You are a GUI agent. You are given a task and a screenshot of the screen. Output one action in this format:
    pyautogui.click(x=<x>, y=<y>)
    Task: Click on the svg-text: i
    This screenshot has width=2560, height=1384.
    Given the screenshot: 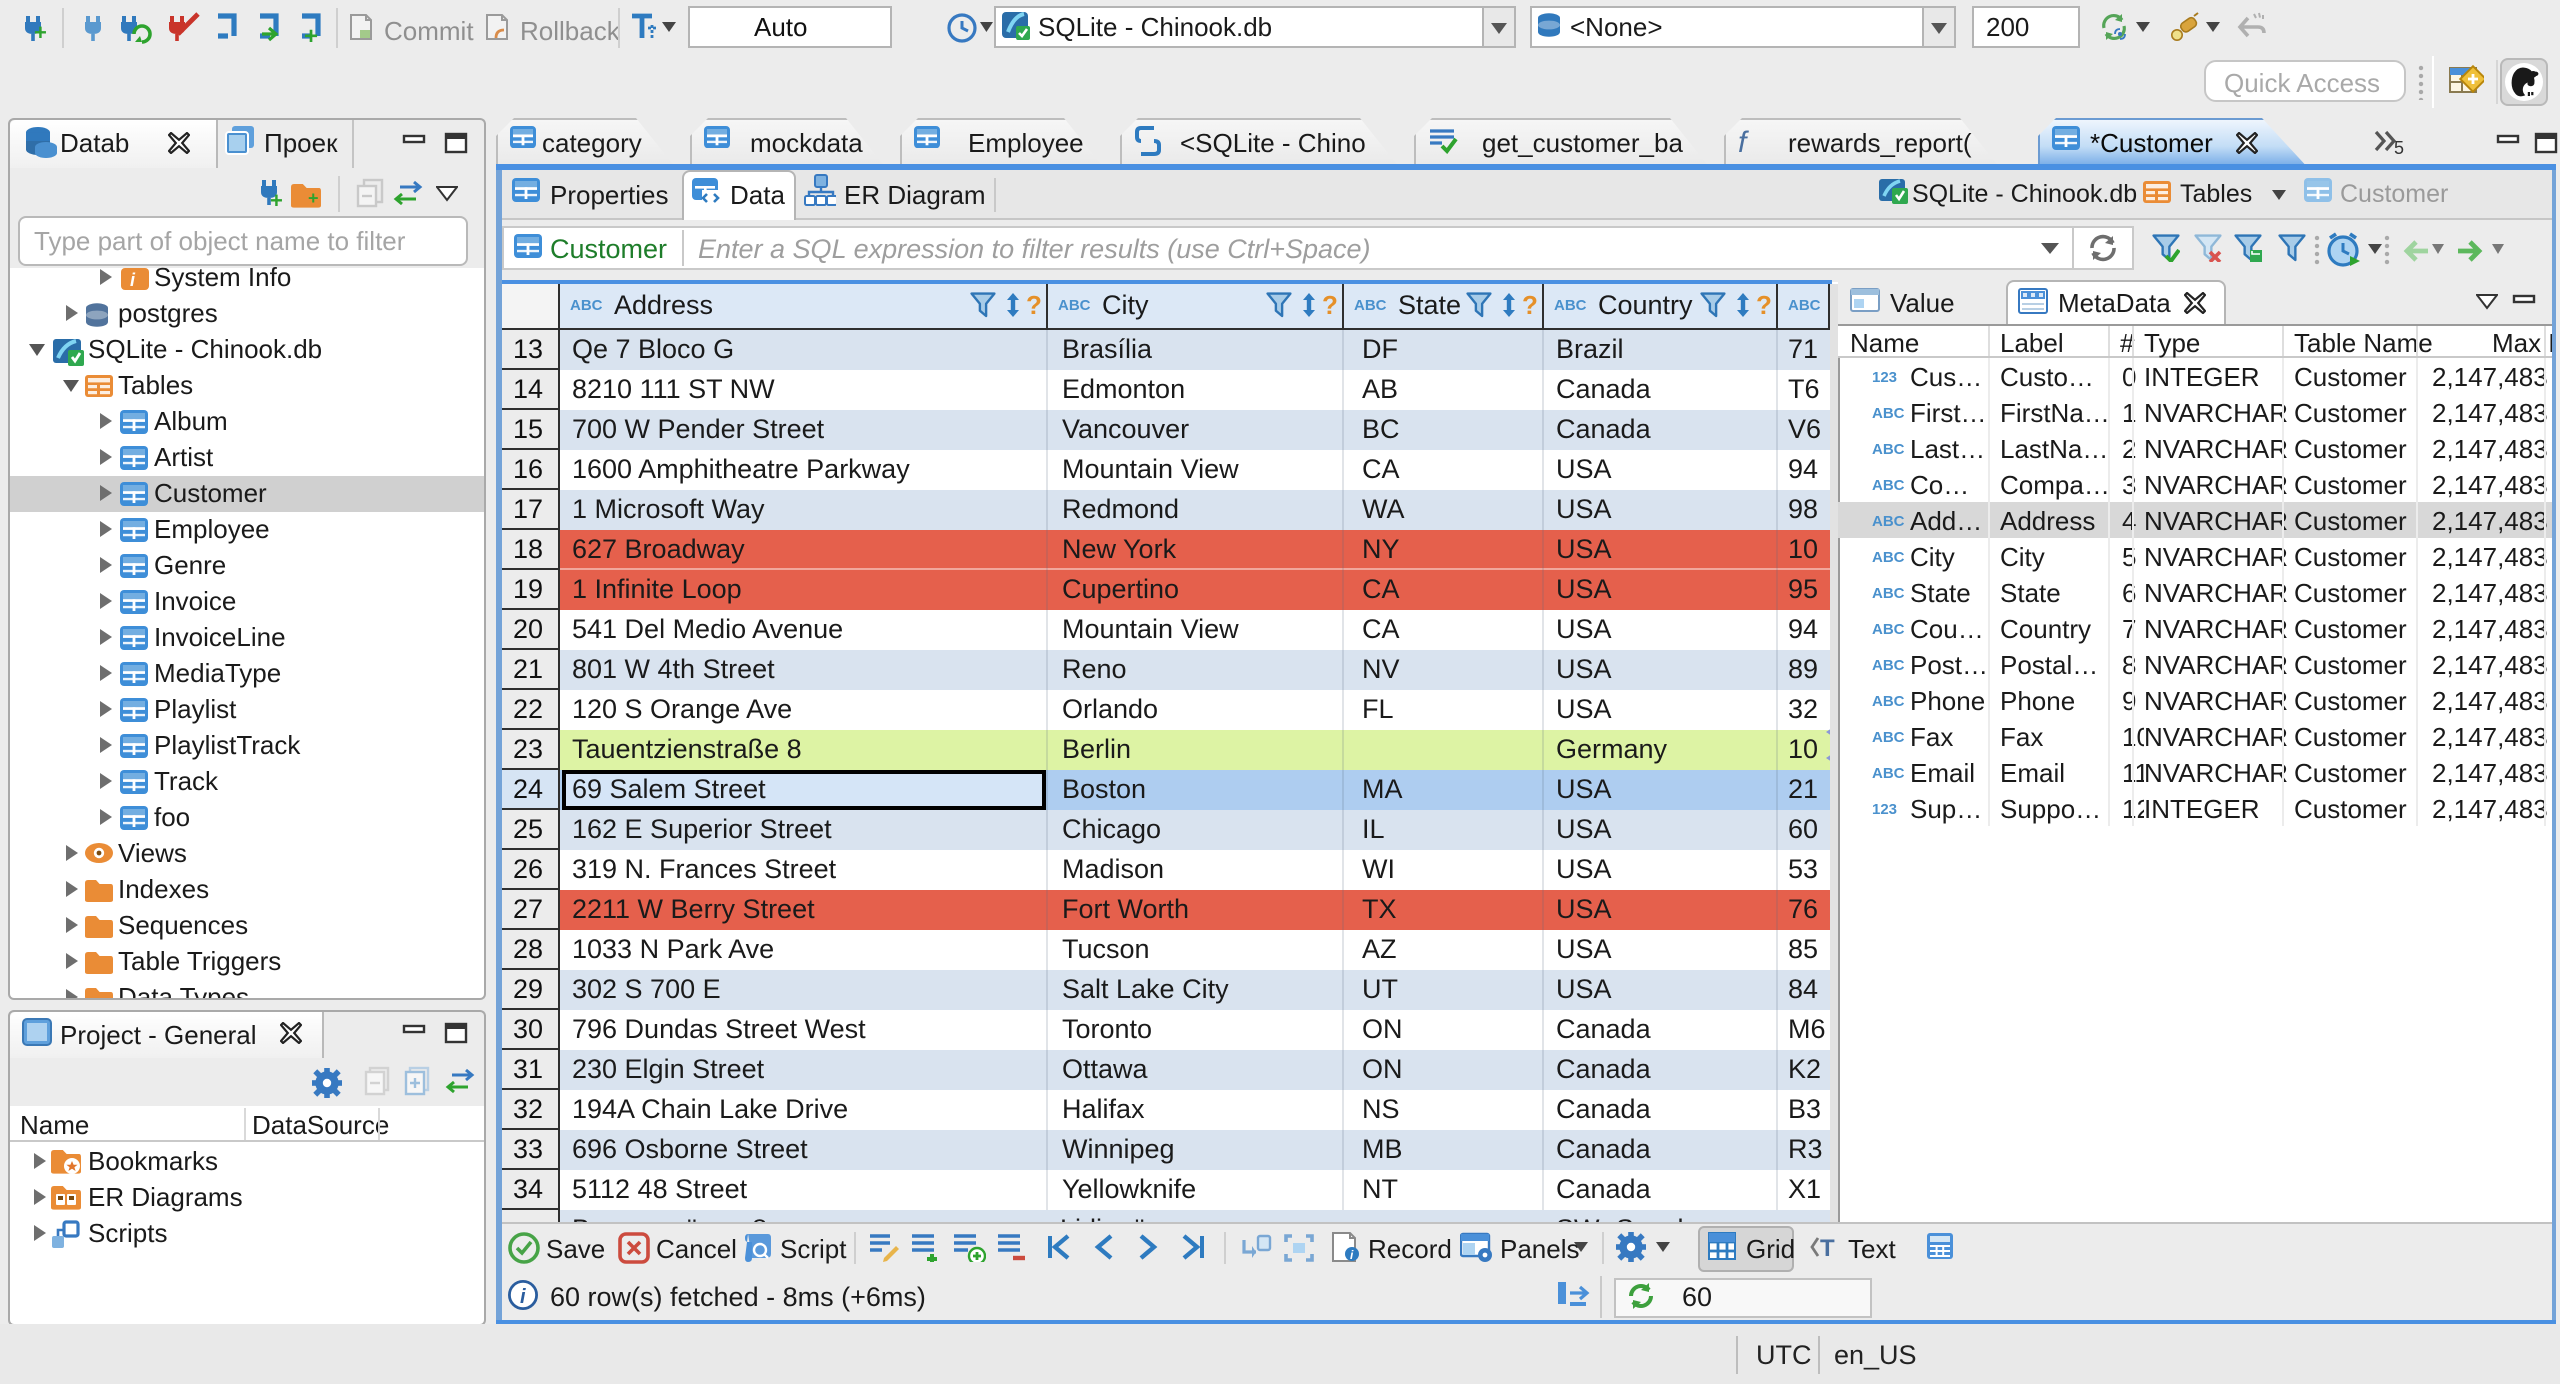 What is the action you would take?
    pyautogui.click(x=523, y=1297)
    